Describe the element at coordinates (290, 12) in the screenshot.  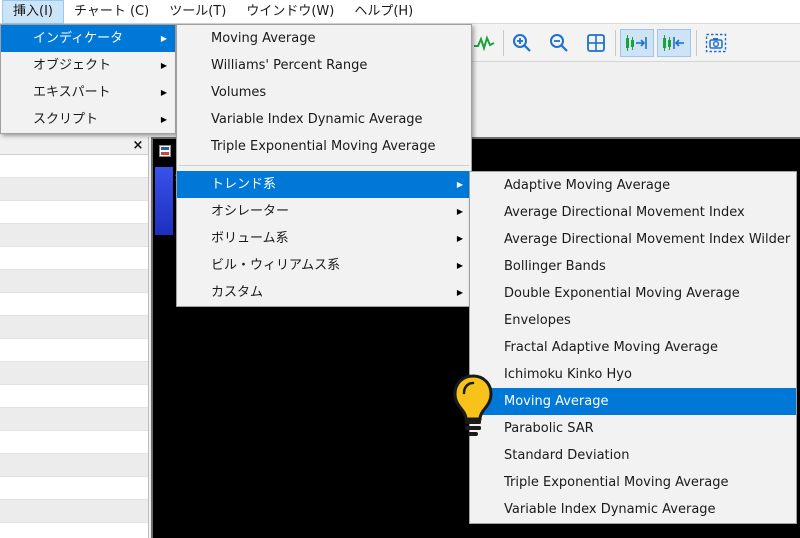
I see `menu-window: ウインドウ(W)` at that location.